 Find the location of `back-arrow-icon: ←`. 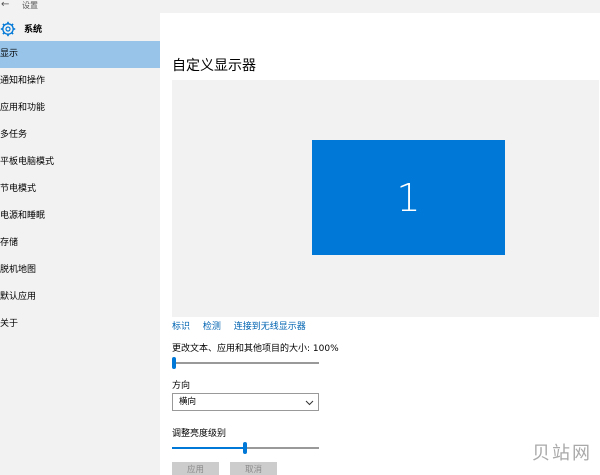

back-arrow-icon: ← is located at coordinates (5, 5).